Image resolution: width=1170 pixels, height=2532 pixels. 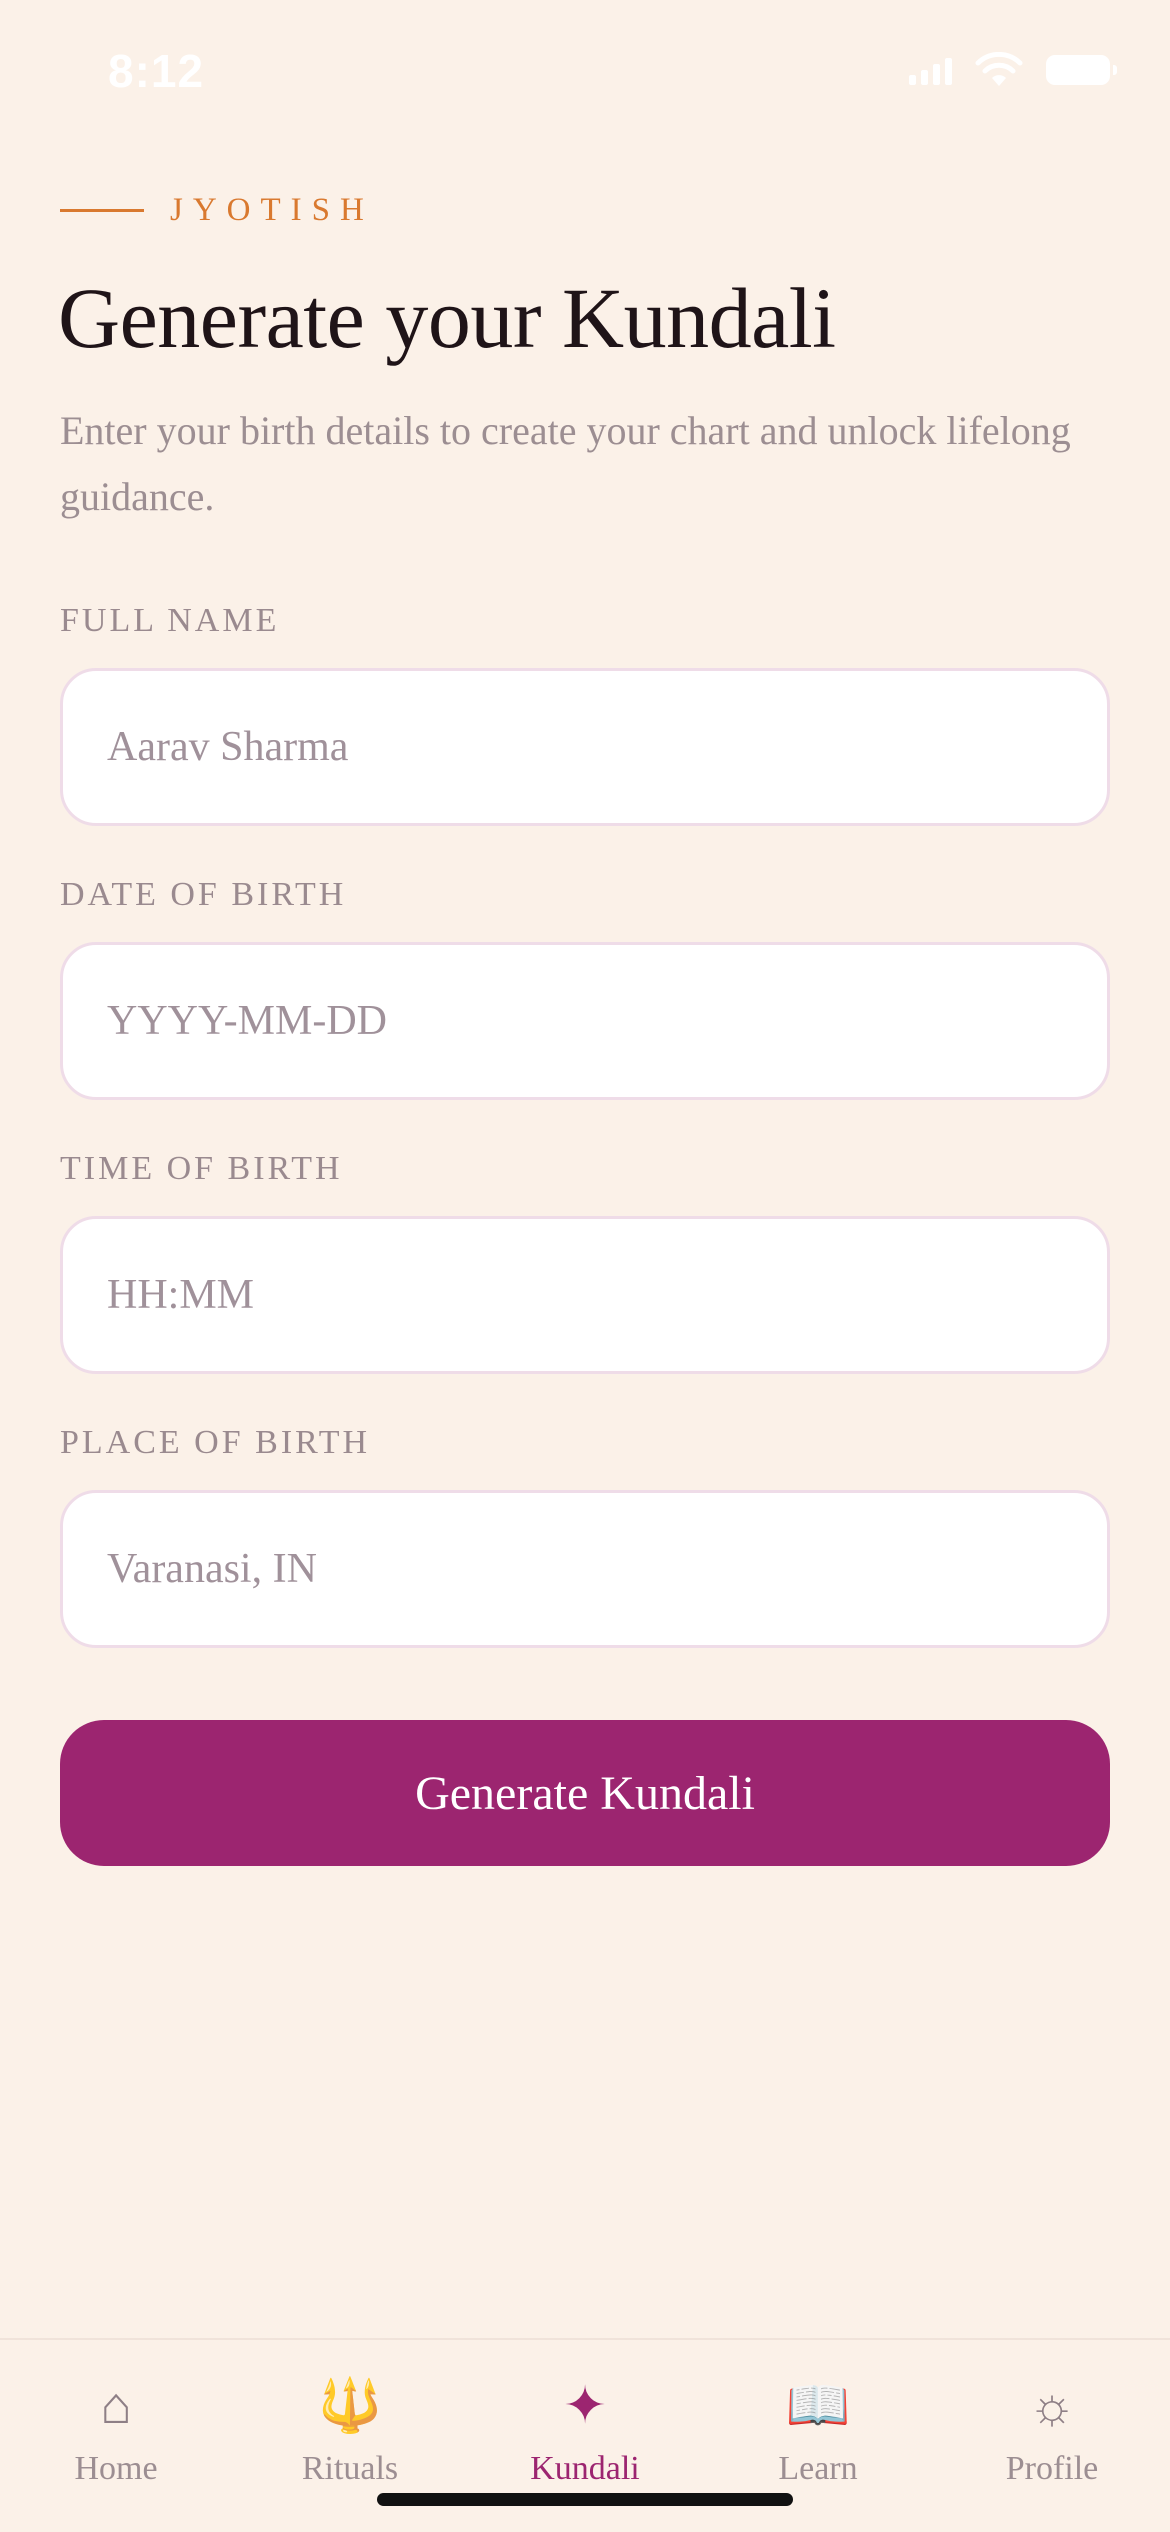 I want to click on eyebrow: JYOTISH, so click(x=217, y=210).